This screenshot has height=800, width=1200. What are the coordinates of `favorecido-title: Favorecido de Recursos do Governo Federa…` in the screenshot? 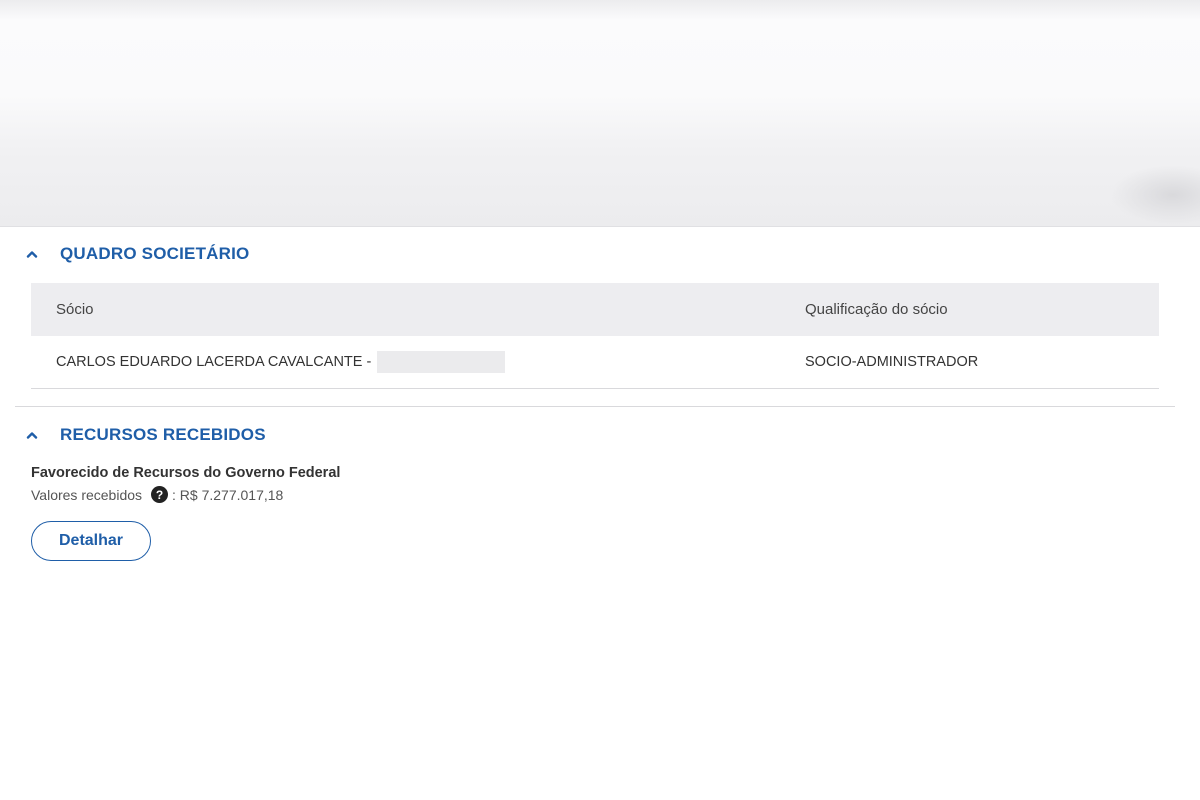 It's located at (186, 473).